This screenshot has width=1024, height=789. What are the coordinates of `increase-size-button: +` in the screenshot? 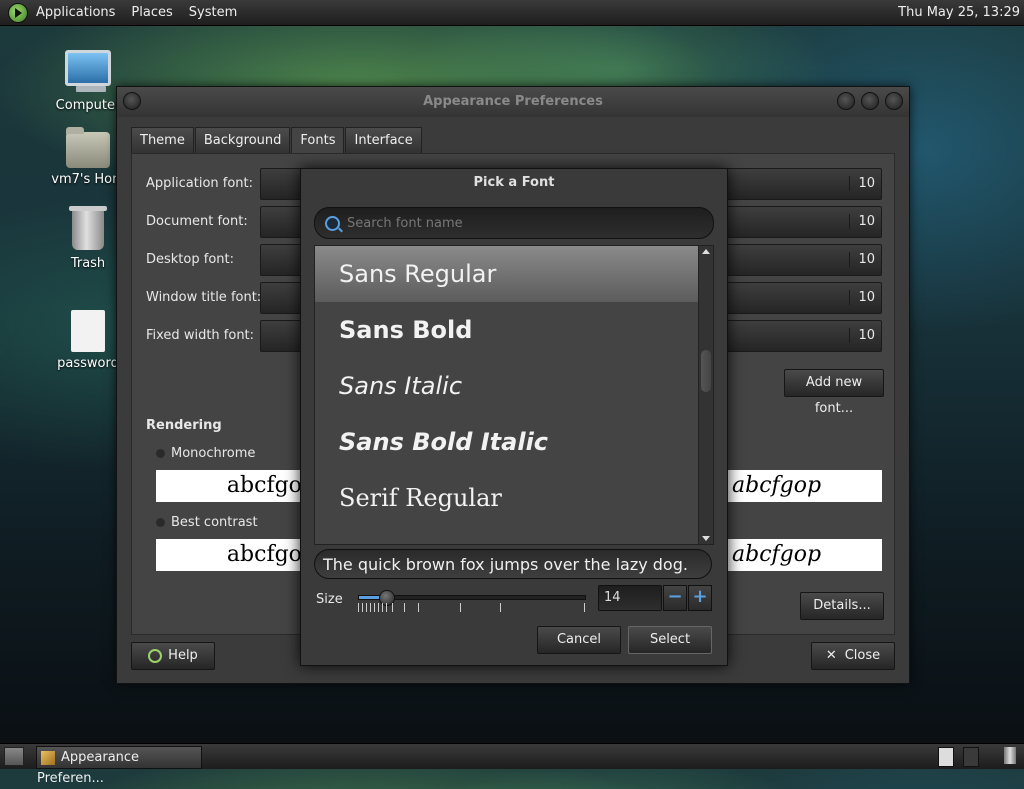 It's located at (700, 598).